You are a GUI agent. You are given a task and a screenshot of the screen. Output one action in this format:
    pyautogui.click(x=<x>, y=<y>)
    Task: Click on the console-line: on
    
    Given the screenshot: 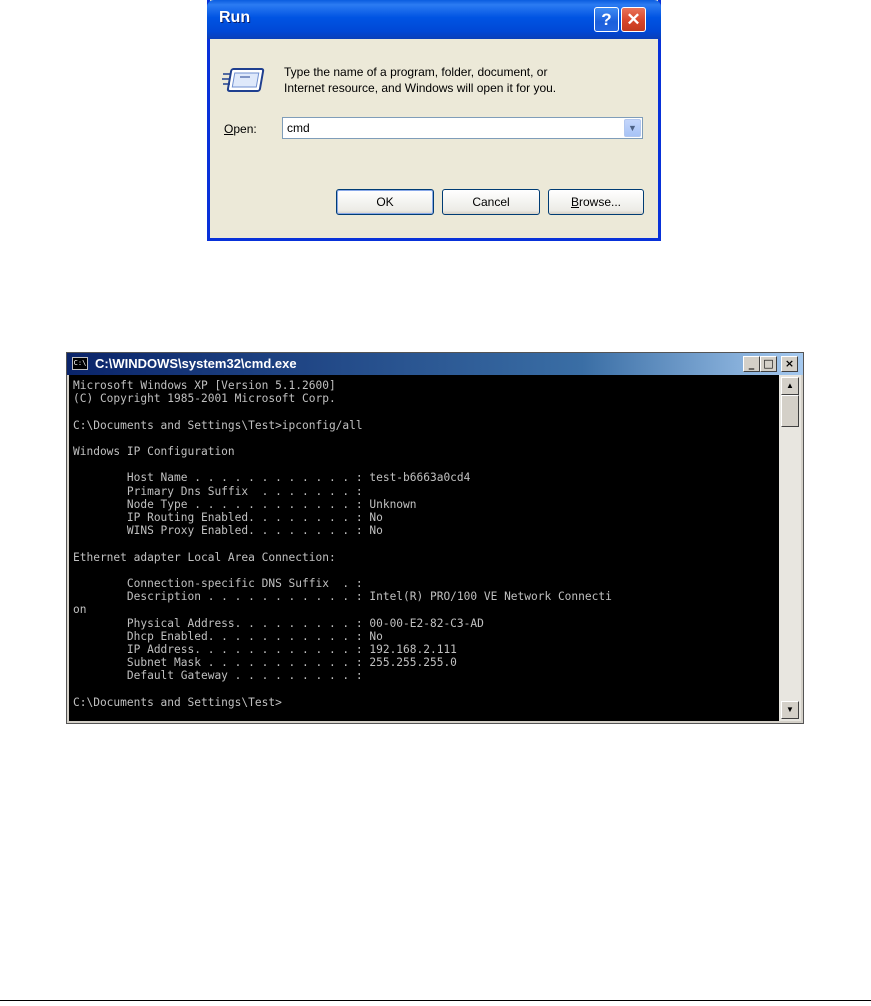 What is the action you would take?
    pyautogui.click(x=80, y=610)
    